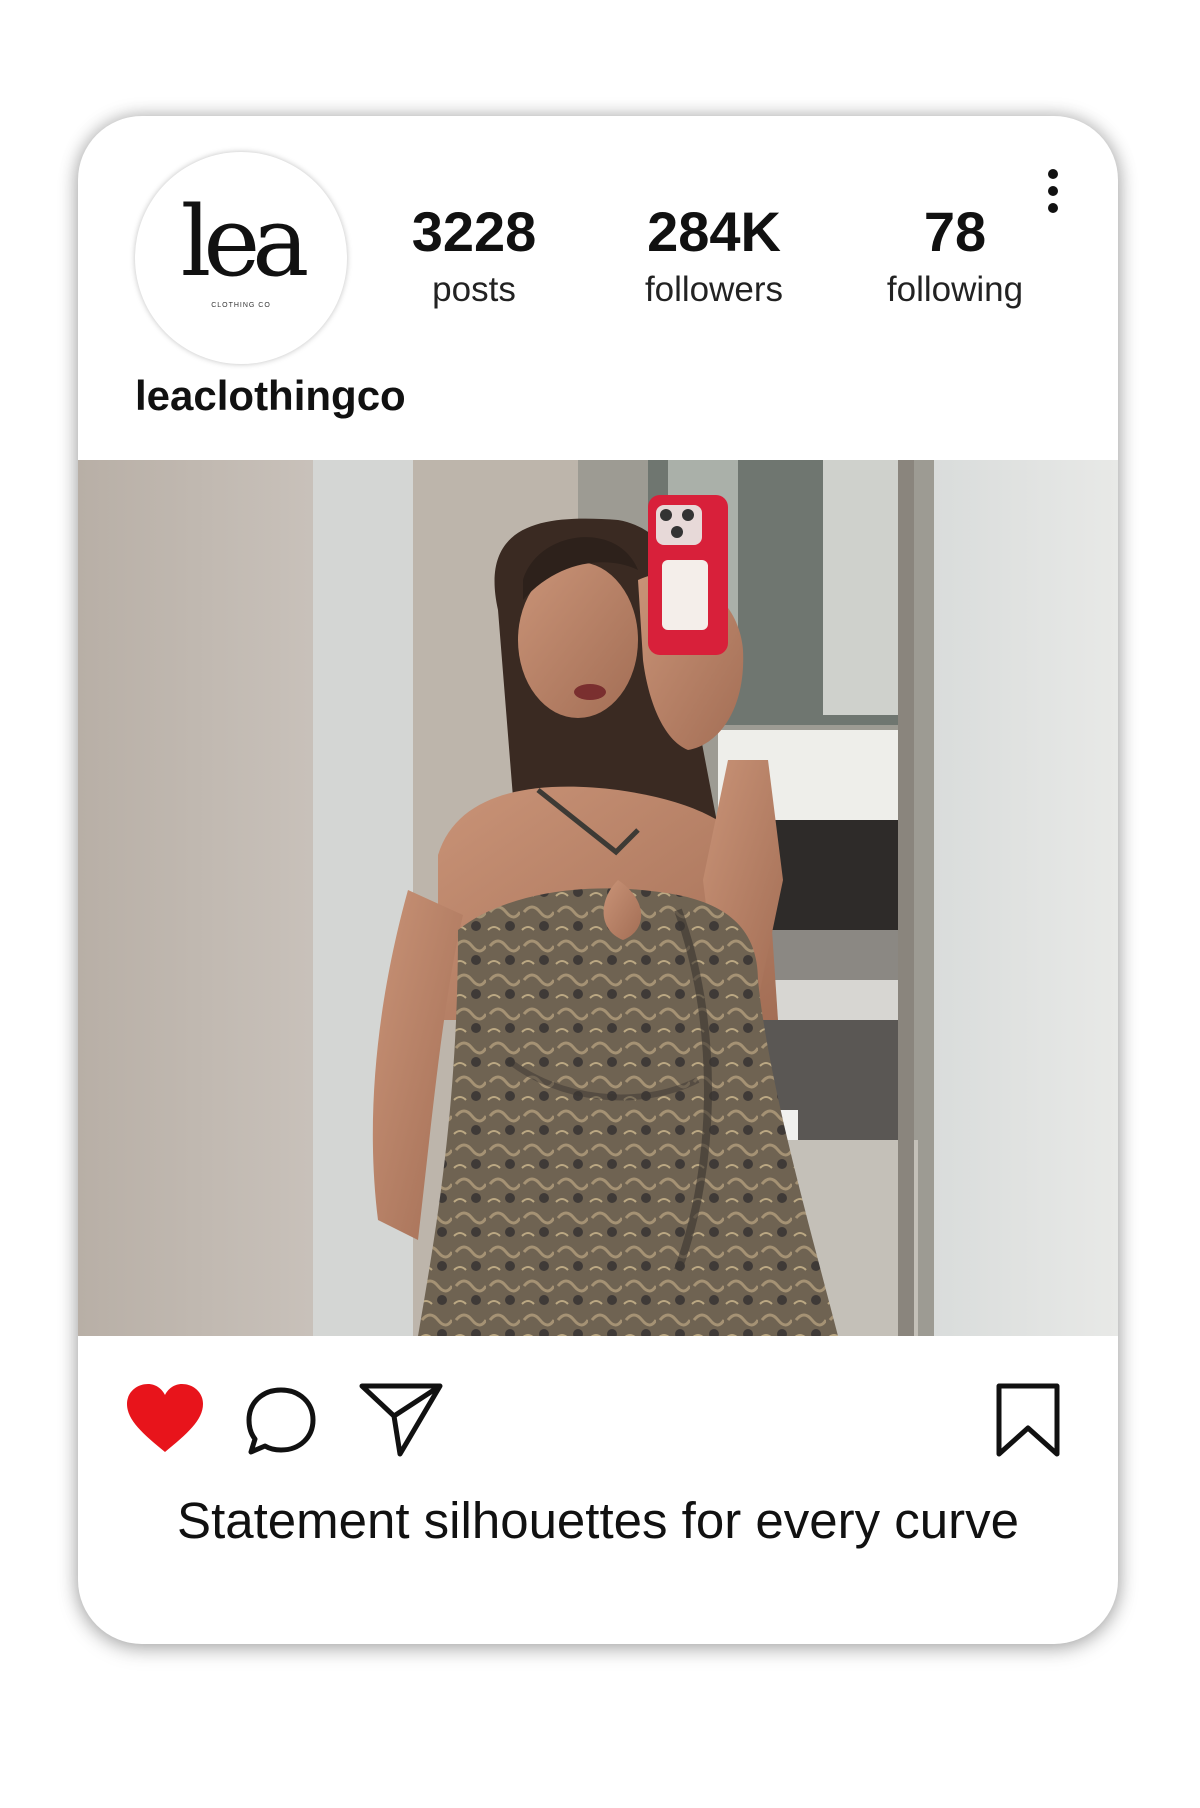  I want to click on brand-logo-subtext: CLOTHING CO, so click(241, 305).